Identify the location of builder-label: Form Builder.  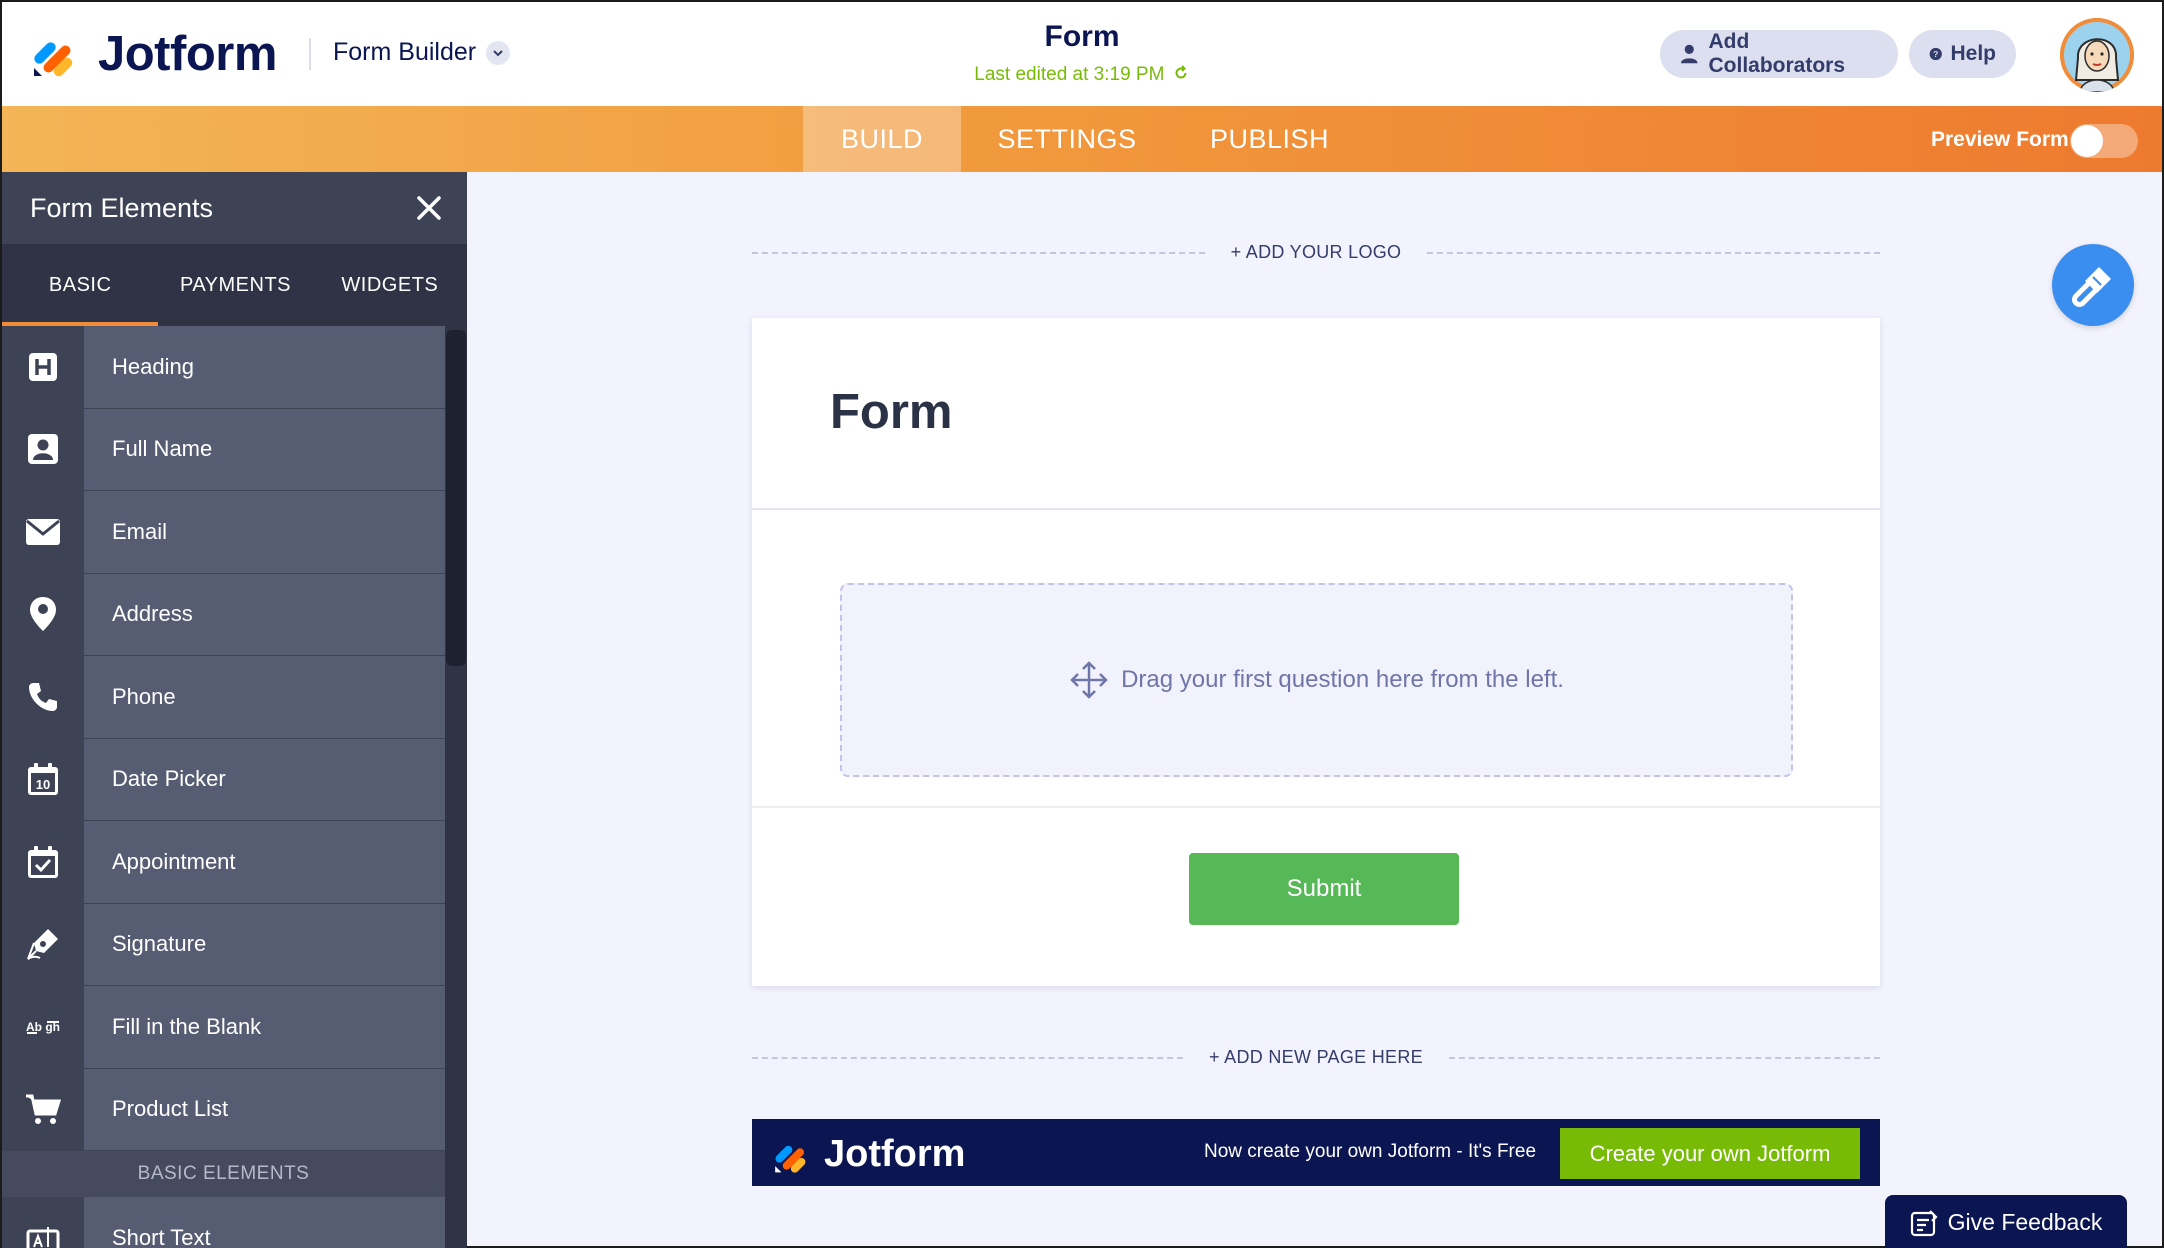
(405, 52).